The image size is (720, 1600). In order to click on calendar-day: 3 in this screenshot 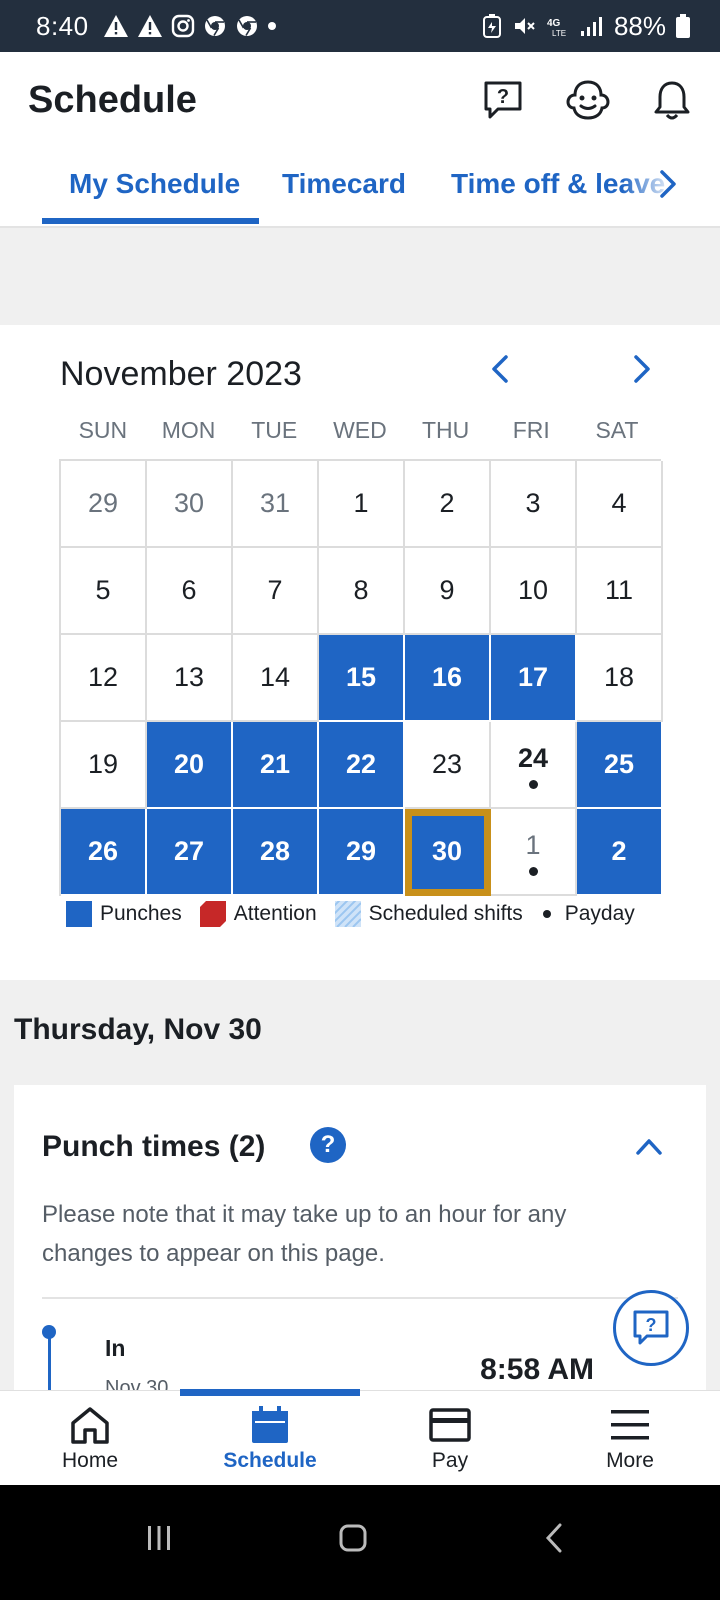, I will do `click(534, 504)`.